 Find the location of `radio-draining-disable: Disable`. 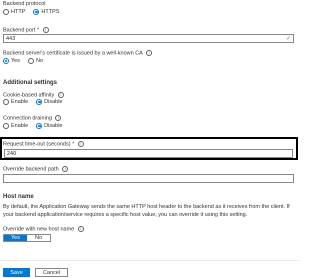

radio-draining-disable: Disable is located at coordinates (49, 126).